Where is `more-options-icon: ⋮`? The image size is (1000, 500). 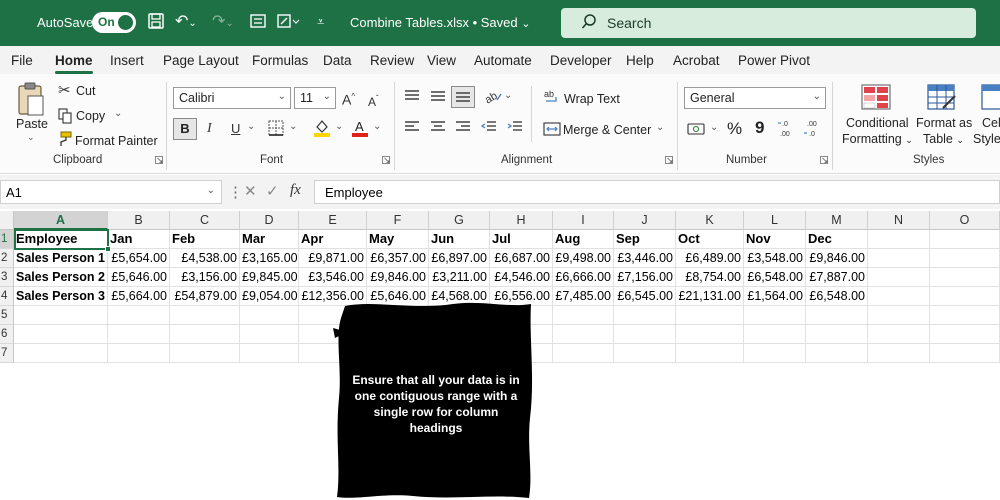 more-options-icon: ⋮ is located at coordinates (235, 192).